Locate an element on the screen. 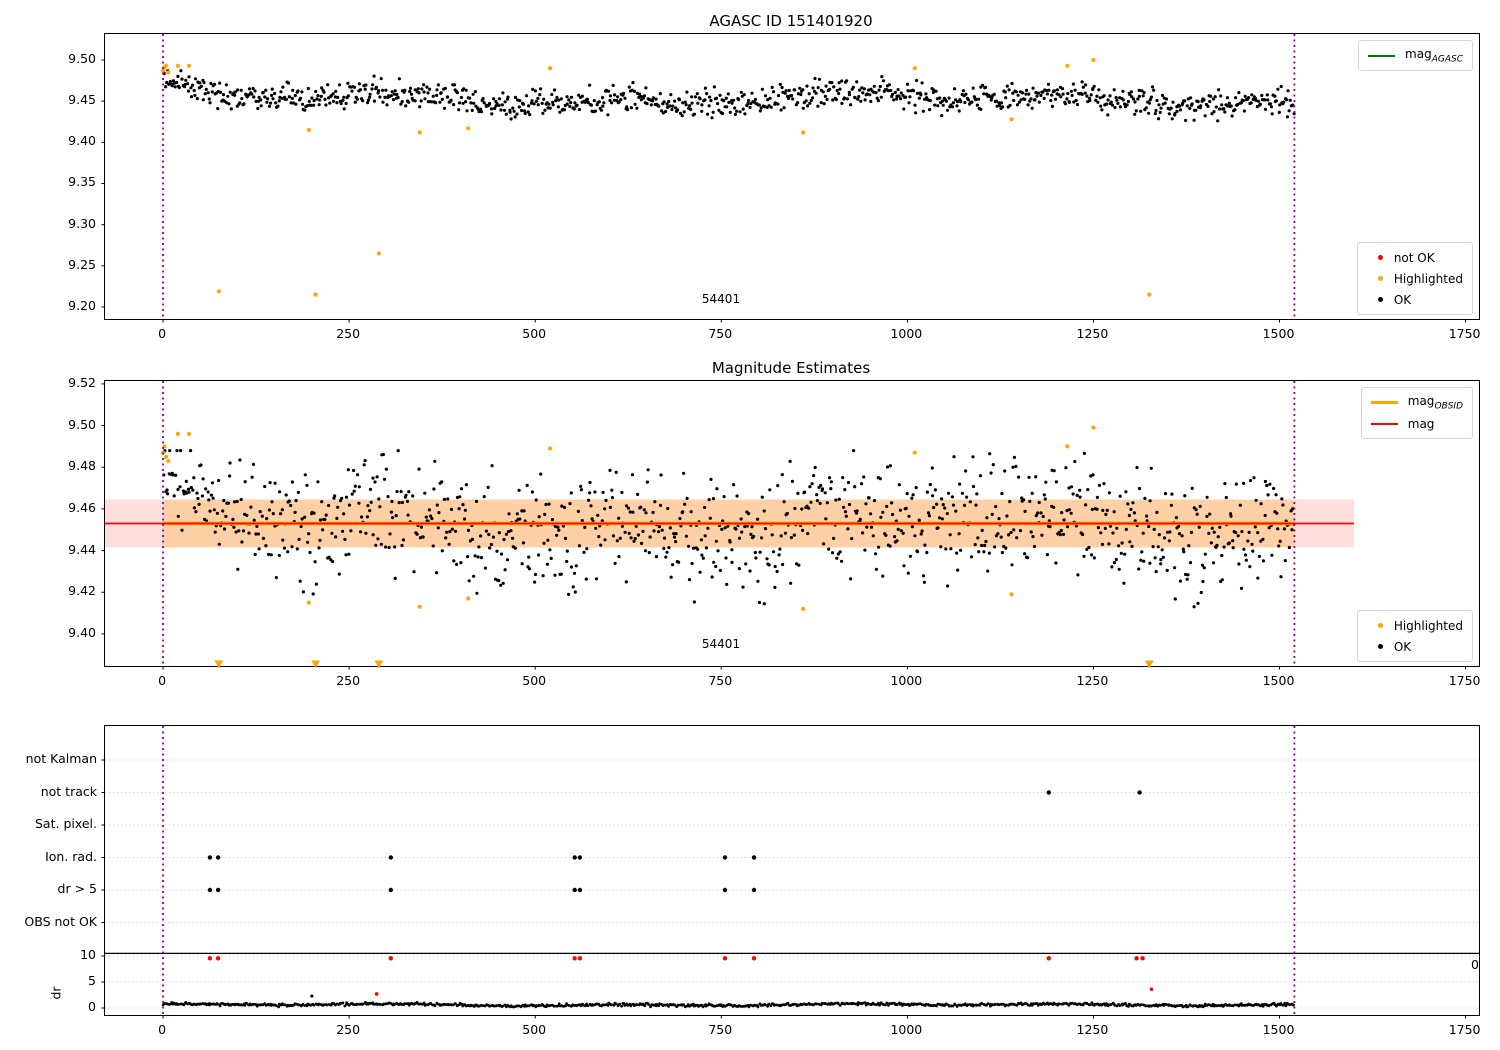  plot3-xtick-1750: 1750 is located at coordinates (1464, 1029).